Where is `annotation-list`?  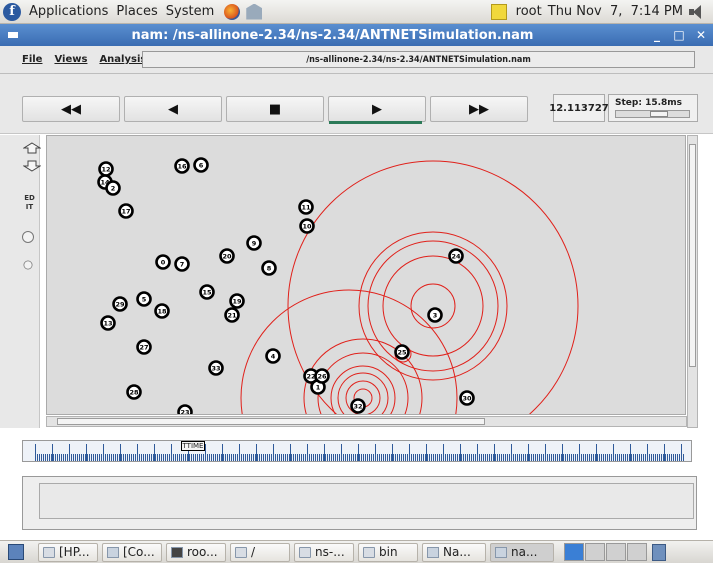
annotation-list is located at coordinates (366, 501).